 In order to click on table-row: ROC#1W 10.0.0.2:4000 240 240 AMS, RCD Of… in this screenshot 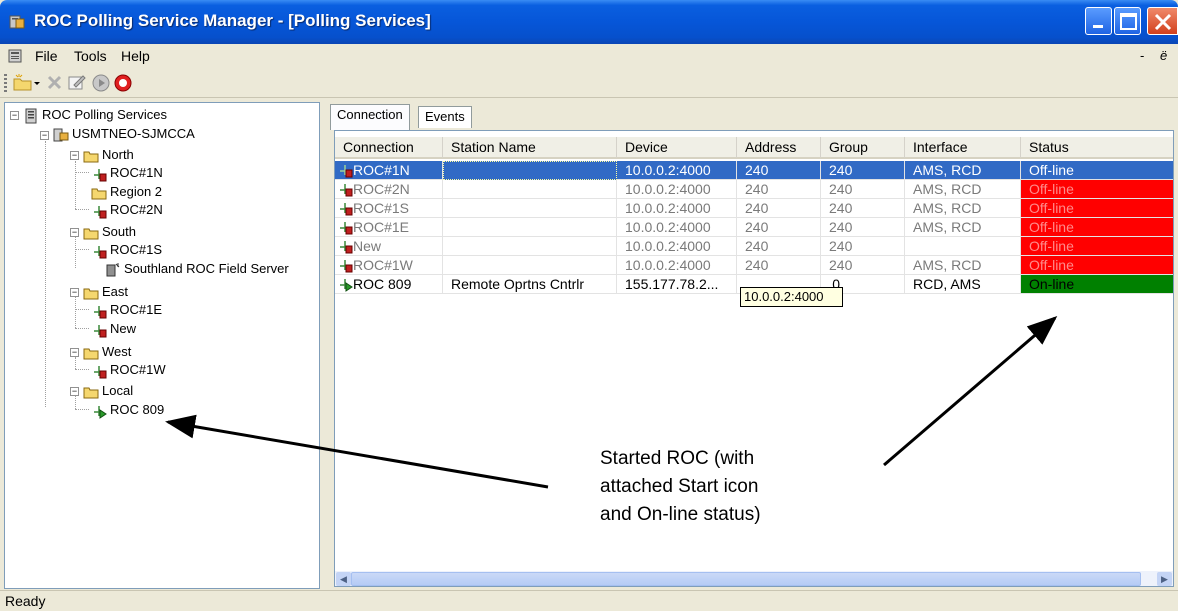, I will do `click(754, 265)`.